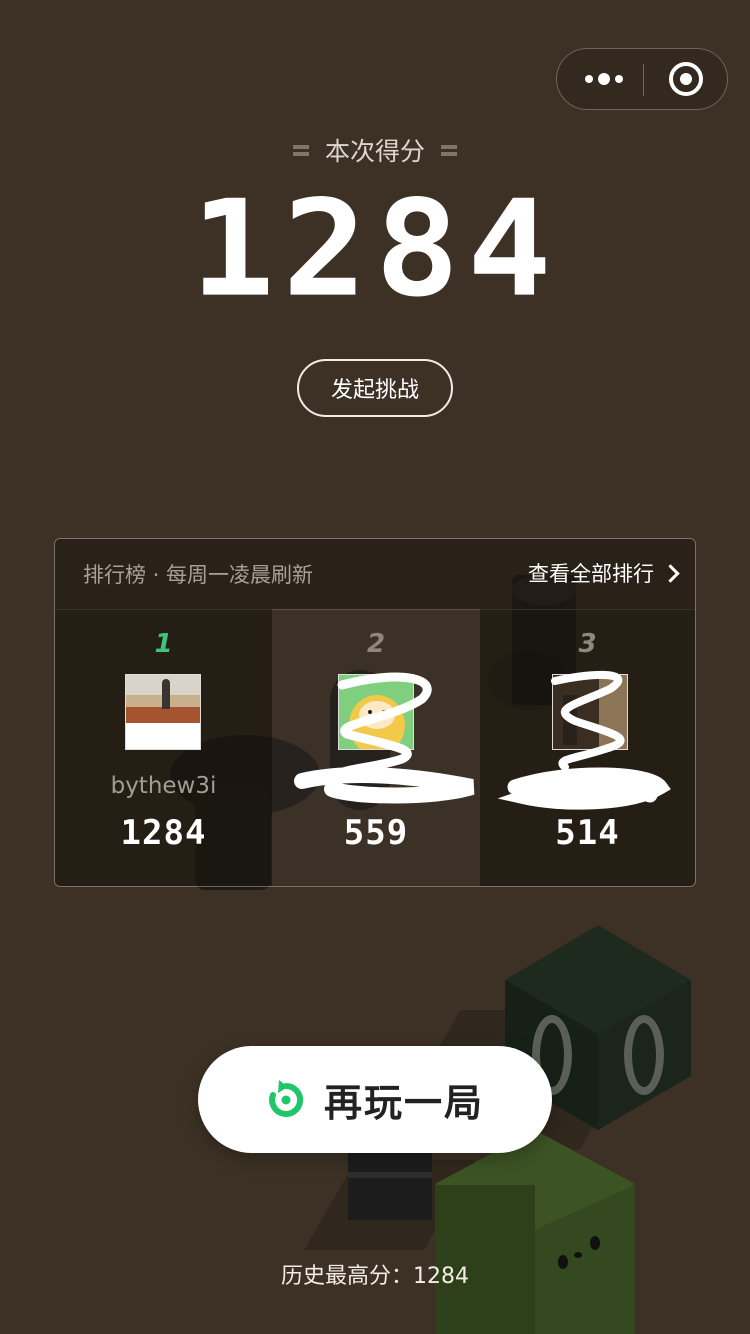  Describe the element at coordinates (604, 79) in the screenshot. I see `more-dots-icon` at that location.